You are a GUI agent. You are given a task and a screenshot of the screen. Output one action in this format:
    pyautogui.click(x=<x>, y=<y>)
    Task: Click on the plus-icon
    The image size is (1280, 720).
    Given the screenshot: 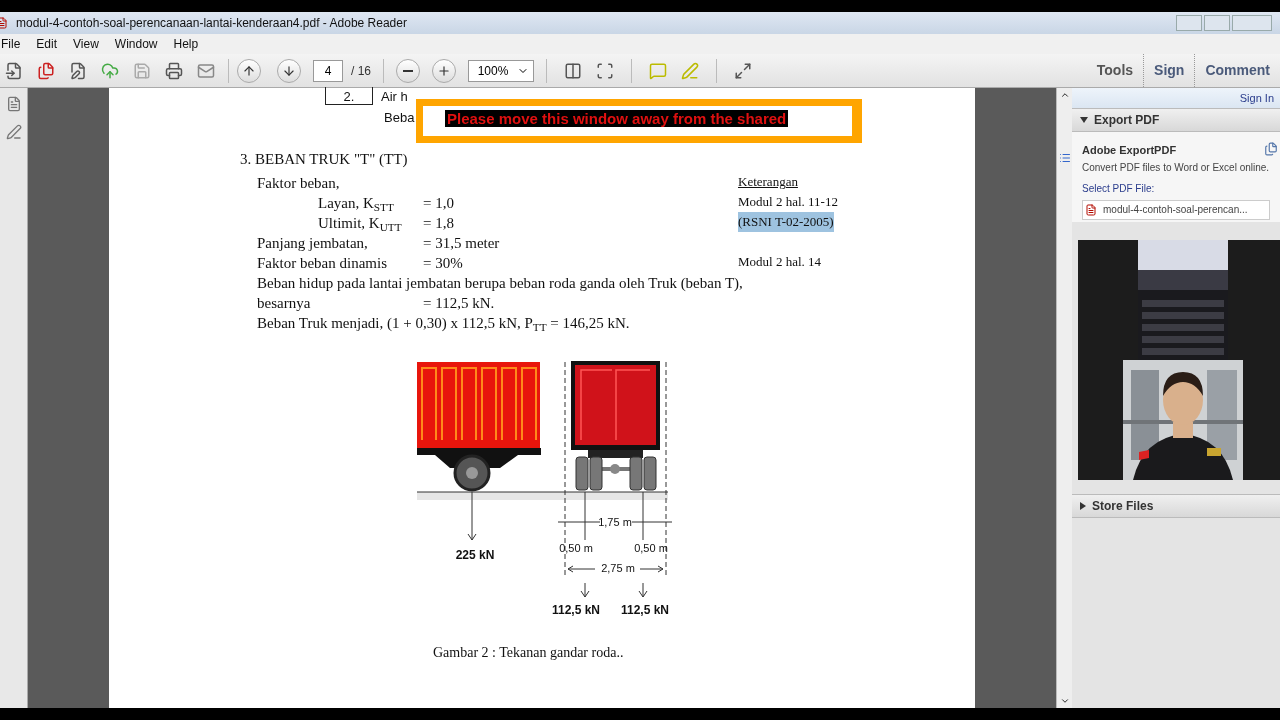 What is the action you would take?
    pyautogui.click(x=444, y=70)
    